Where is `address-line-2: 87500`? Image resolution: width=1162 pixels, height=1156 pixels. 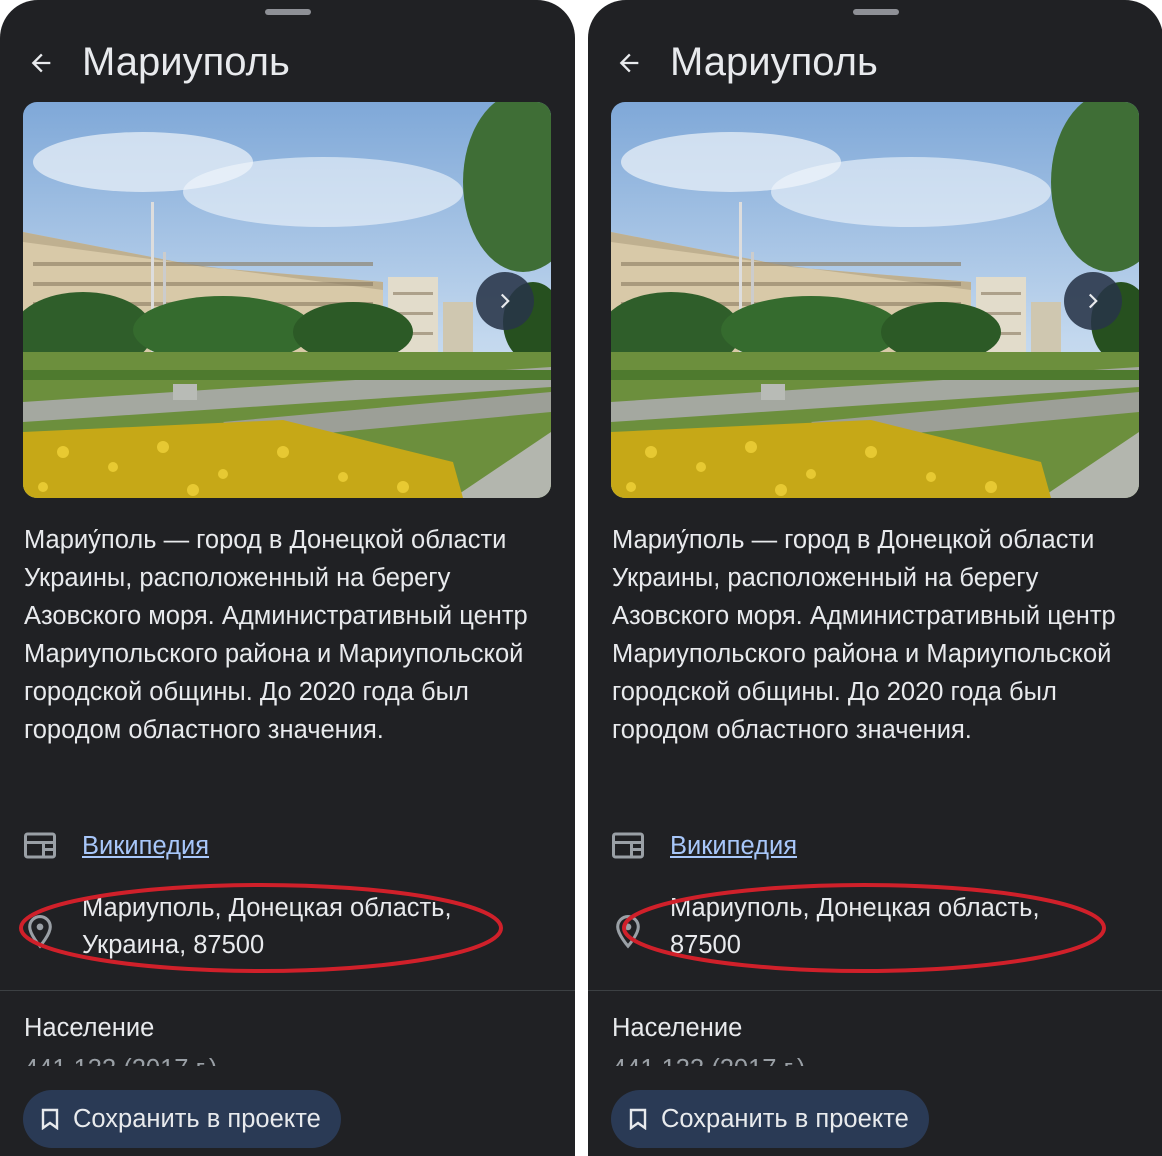
address-line-2: 87500 is located at coordinates (705, 945).